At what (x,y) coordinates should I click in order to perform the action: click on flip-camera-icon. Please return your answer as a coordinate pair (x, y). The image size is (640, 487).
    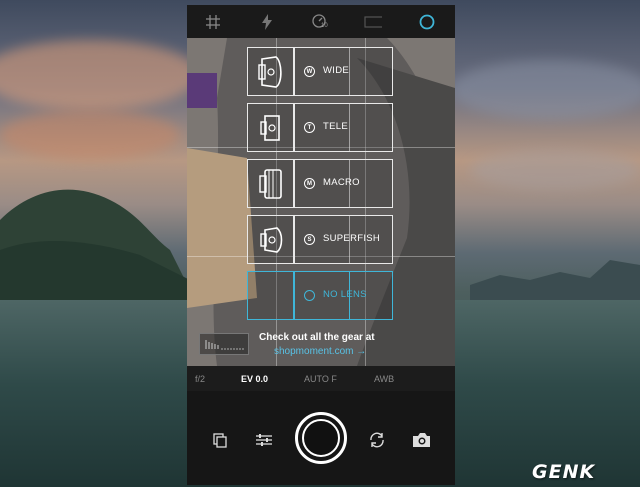
    Looking at the image, I should click on (377, 440).